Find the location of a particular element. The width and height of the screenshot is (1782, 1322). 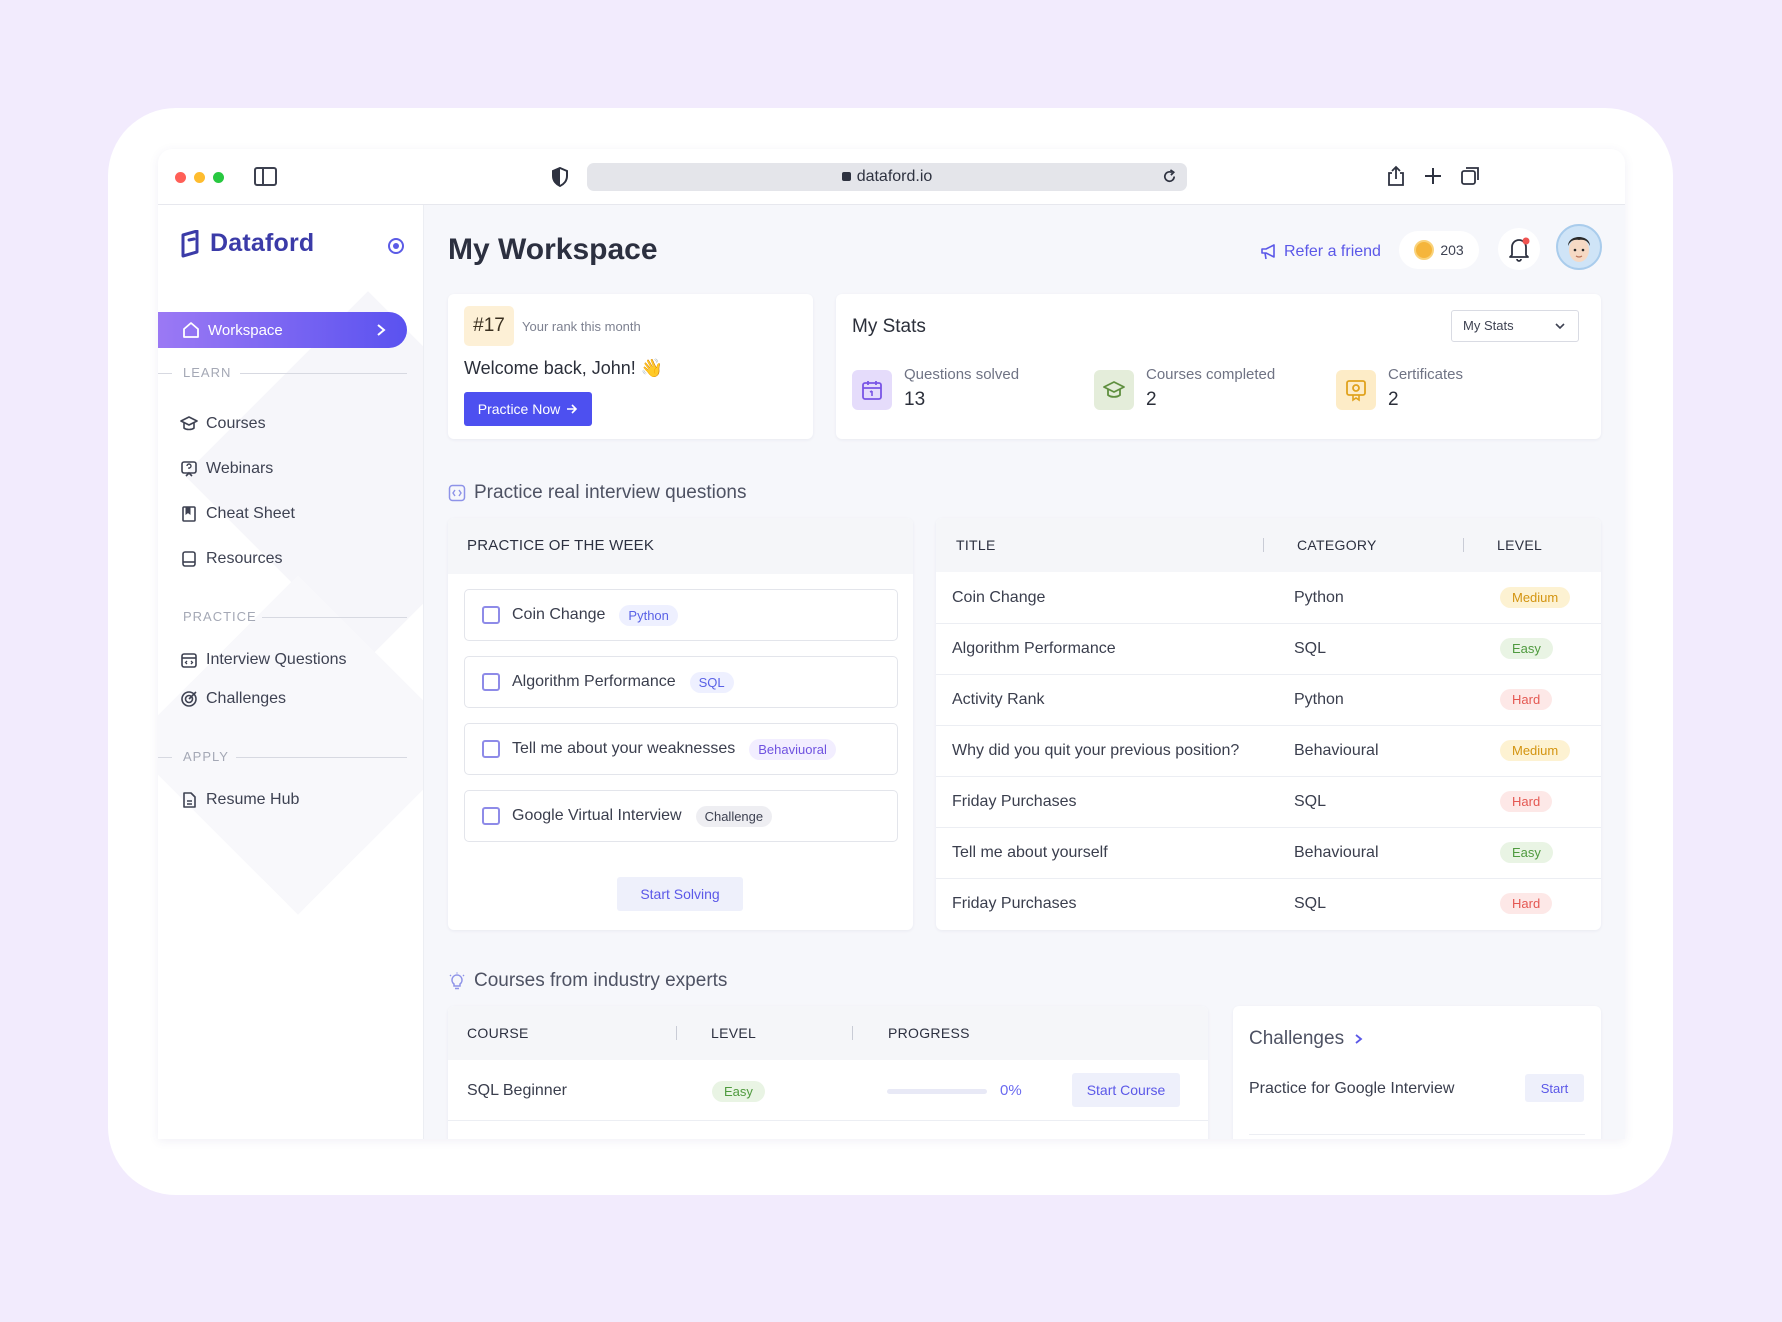

tabs-overview-icon is located at coordinates (1470, 176).